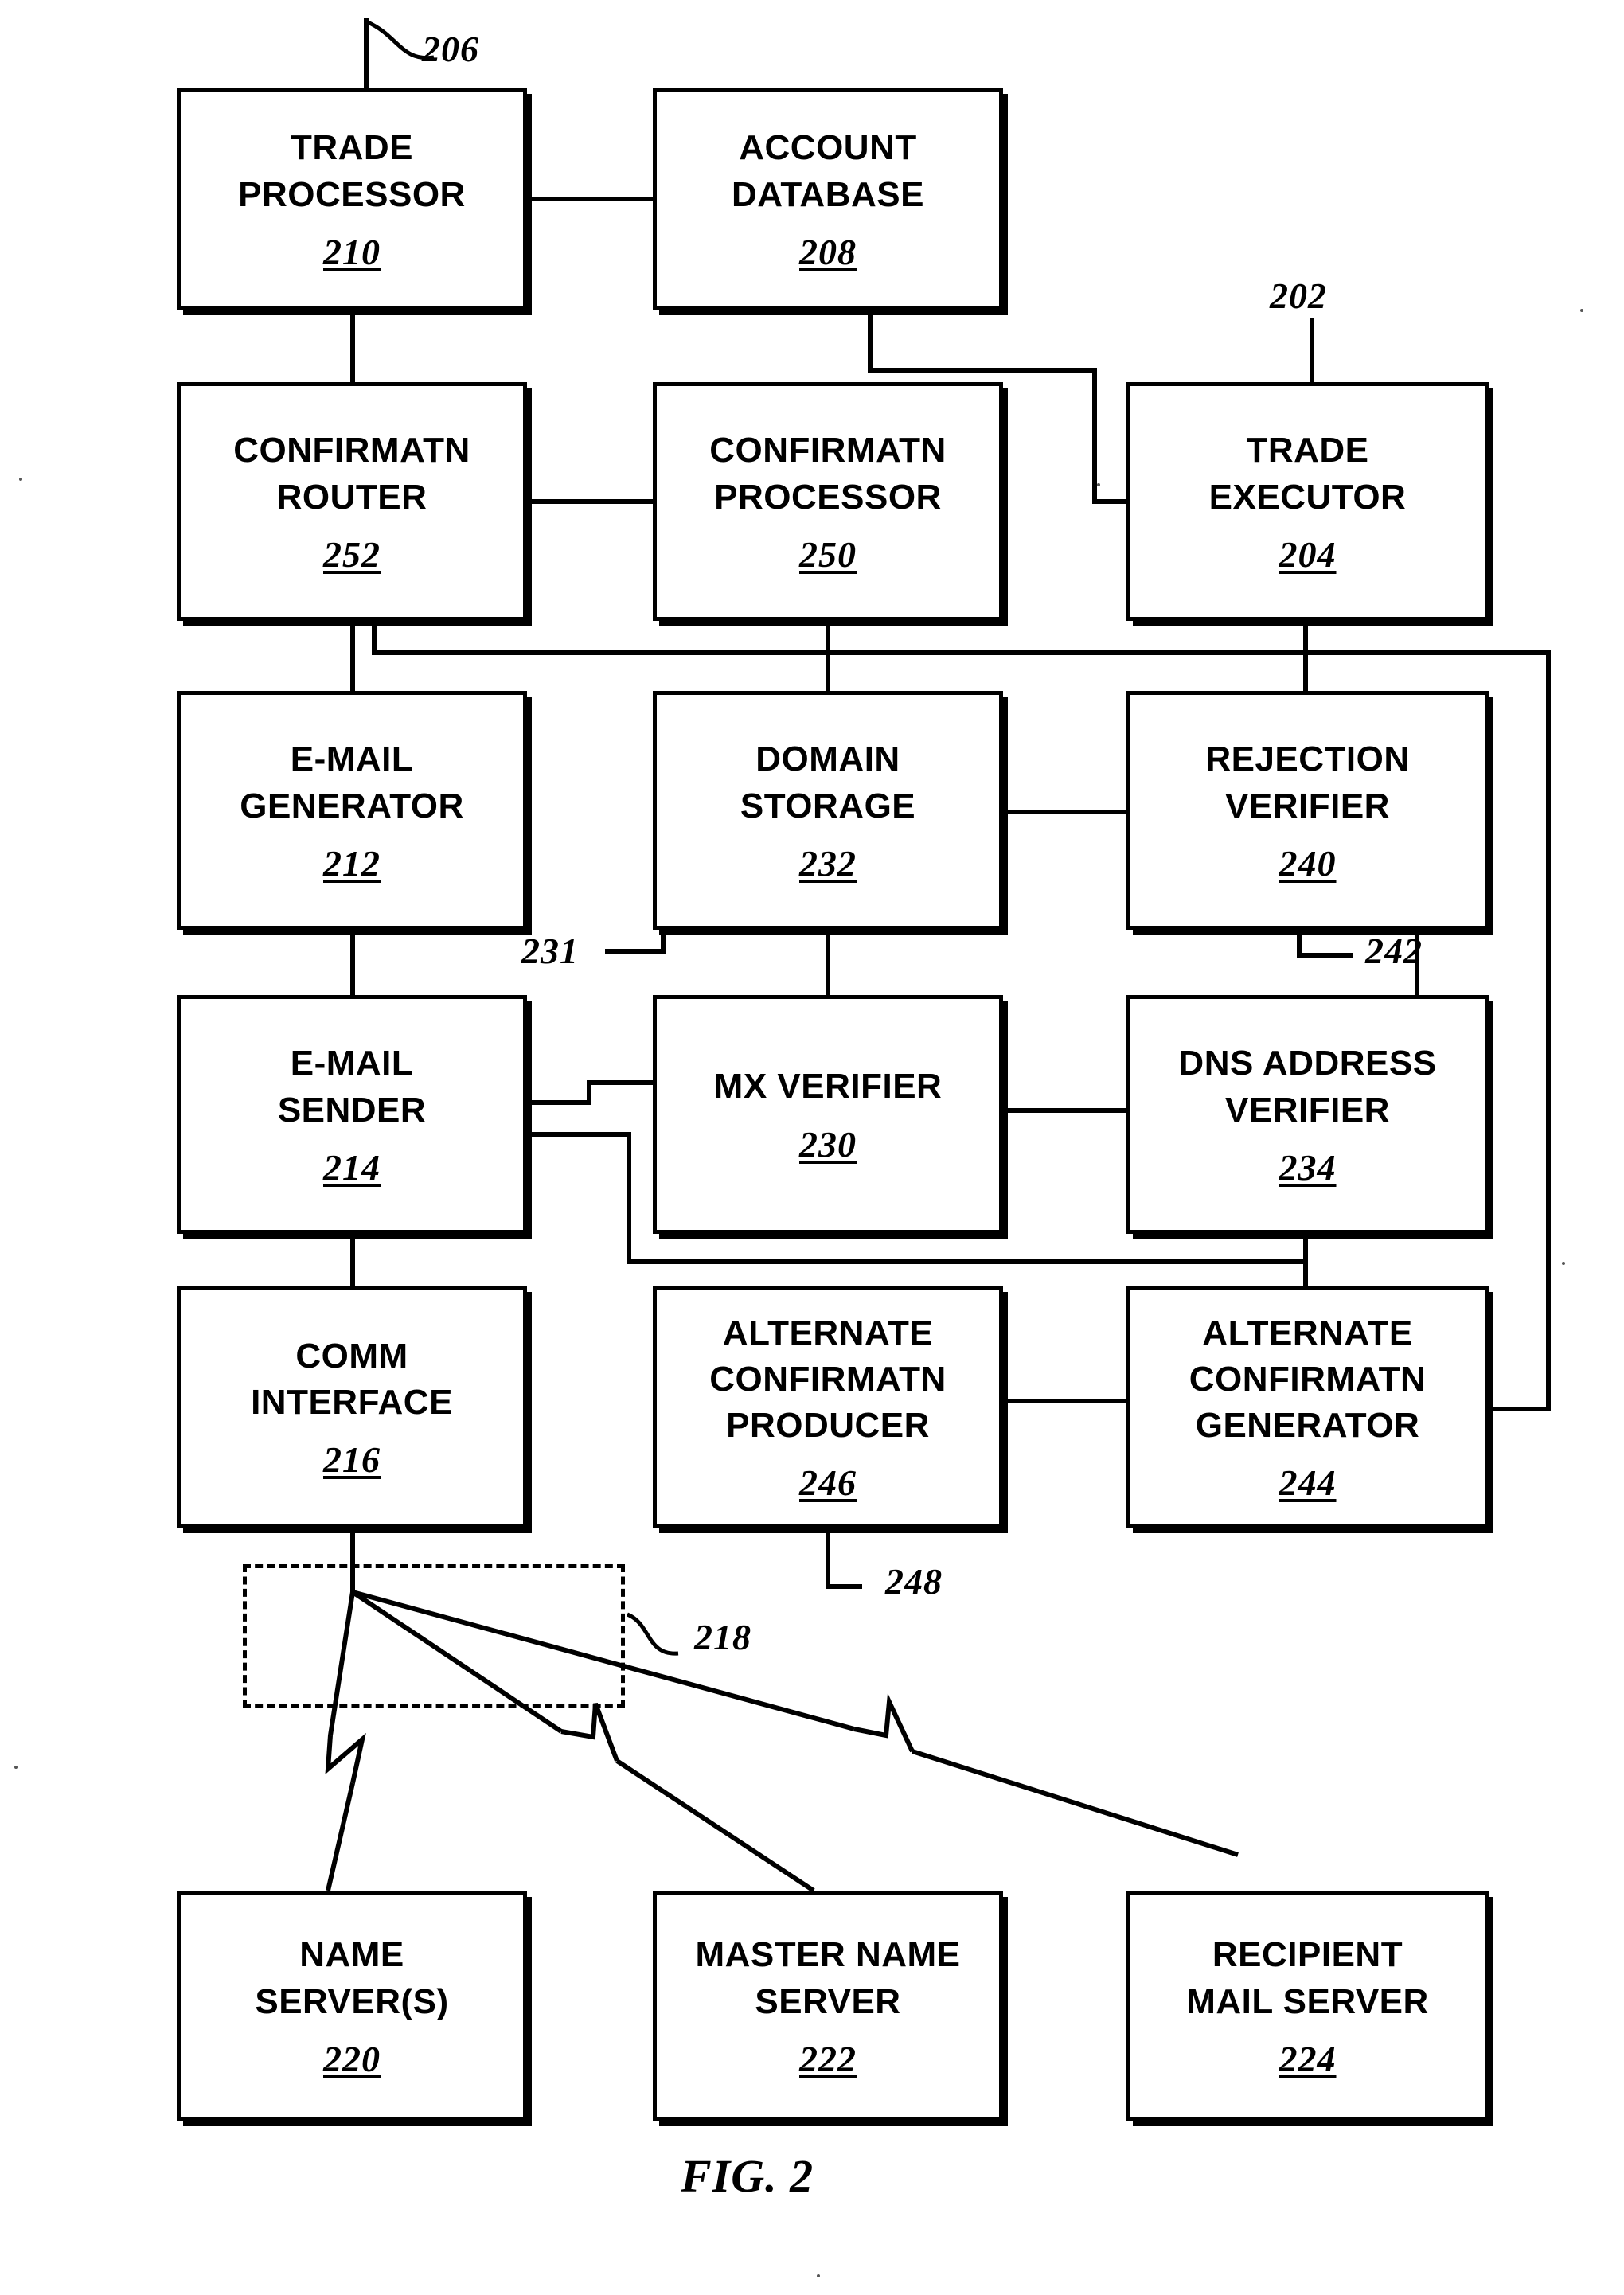 This screenshot has width=1624, height=2295. Describe the element at coordinates (828, 194) in the screenshot. I see `node-label-line: DATABASE` at that location.